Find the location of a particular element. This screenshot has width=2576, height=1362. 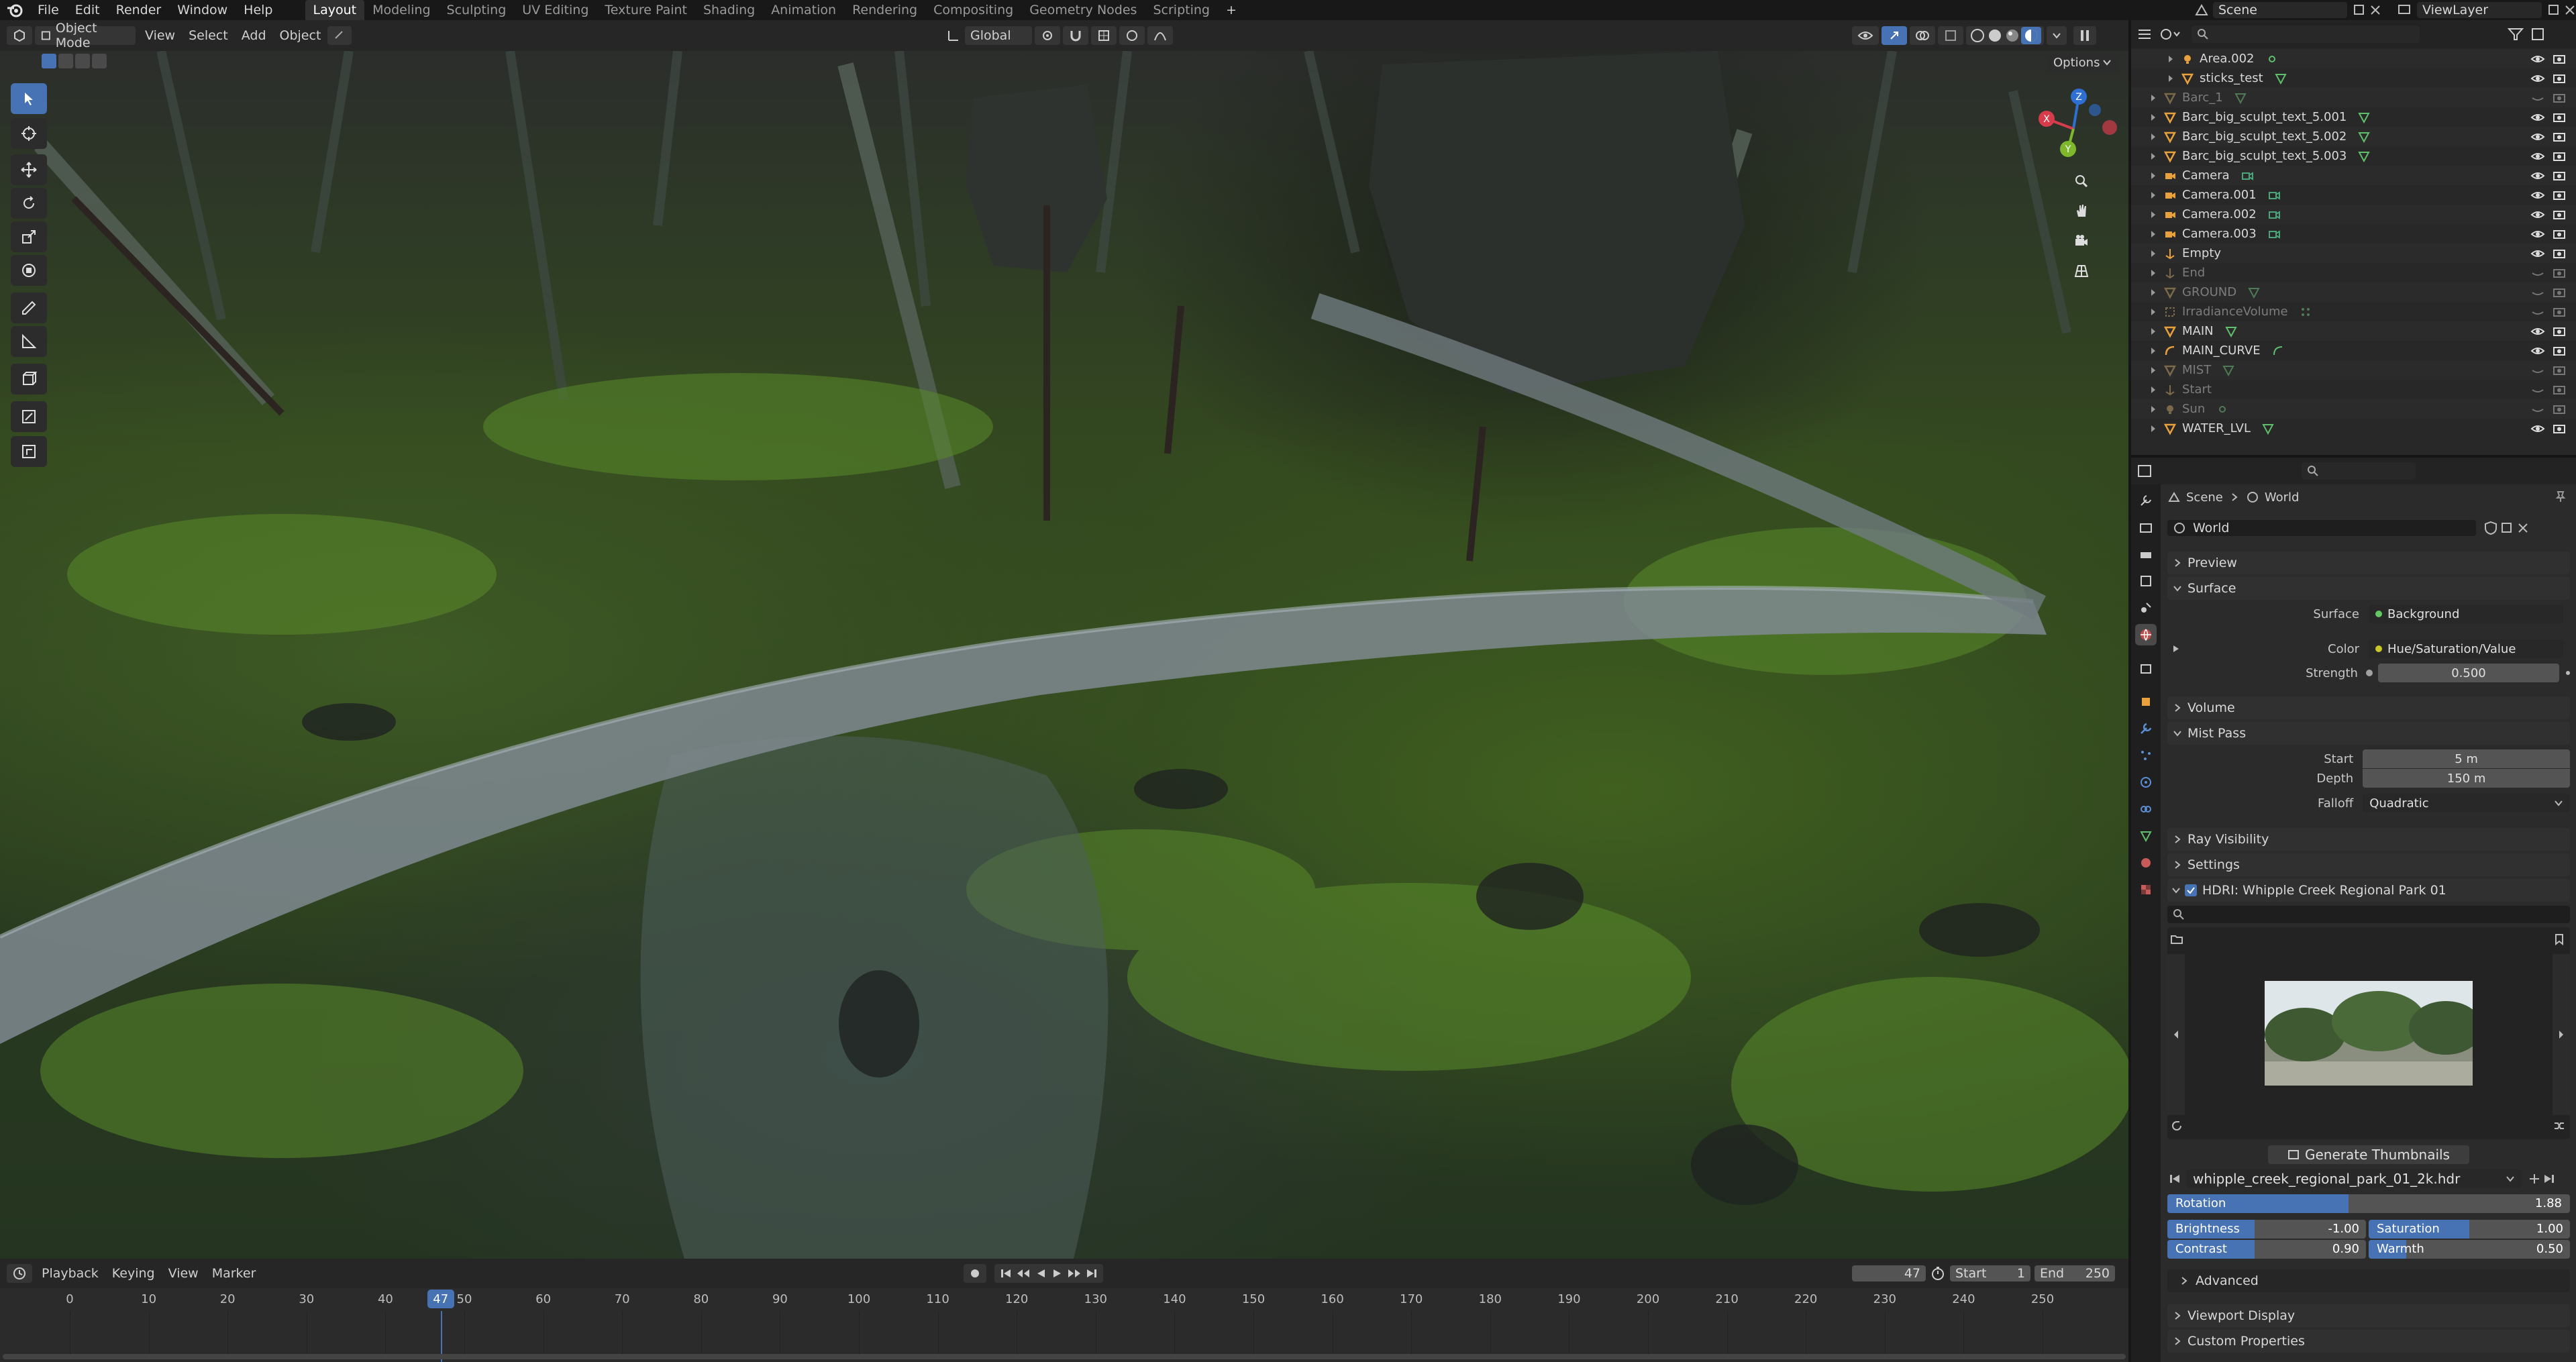

outliner-item: Camera.001 is located at coordinates (2353, 195).